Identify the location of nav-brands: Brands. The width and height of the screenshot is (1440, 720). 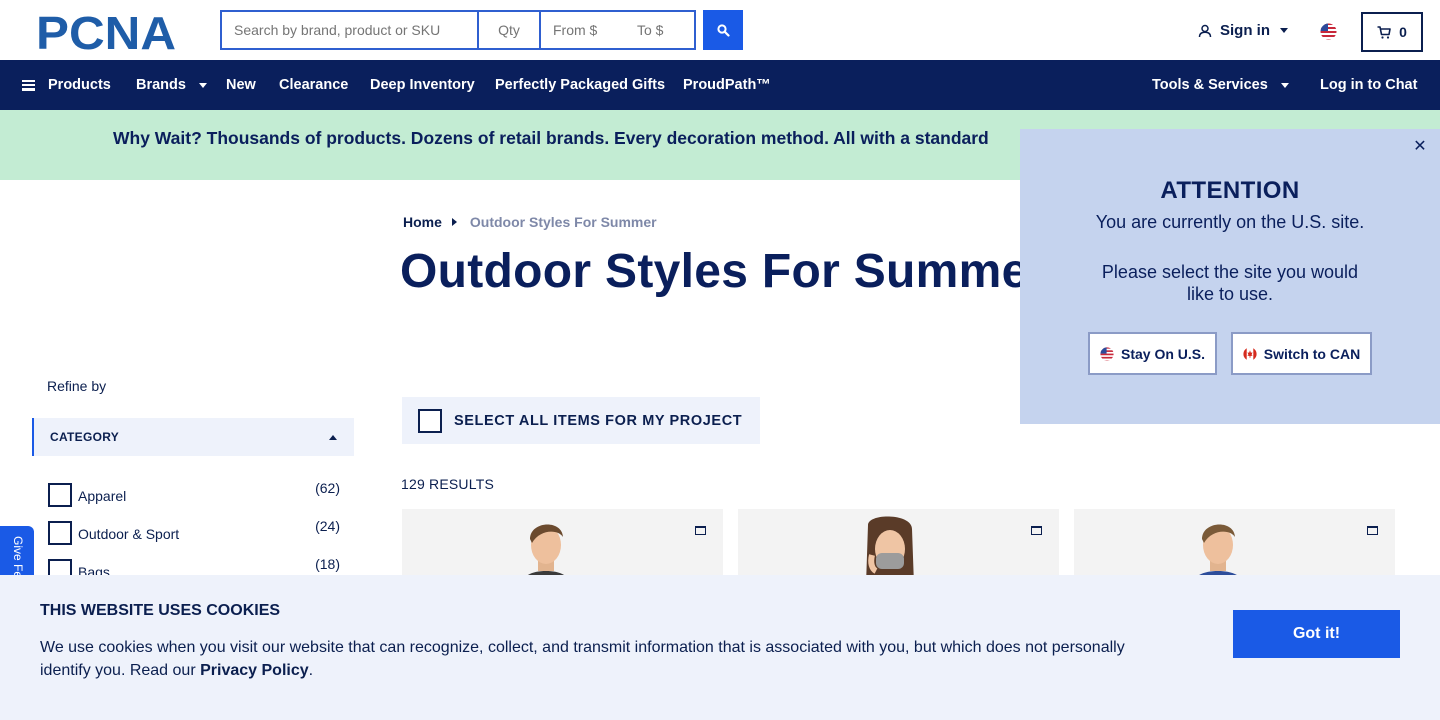
(171, 85).